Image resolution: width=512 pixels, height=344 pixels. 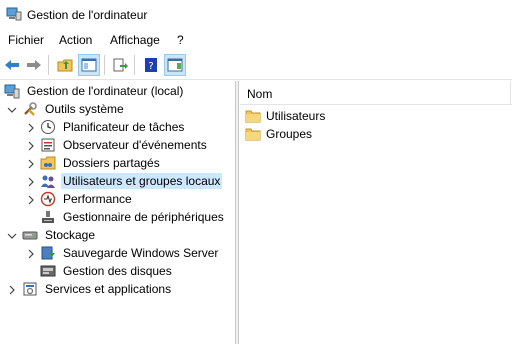 I want to click on forward-icon, so click(x=34, y=65).